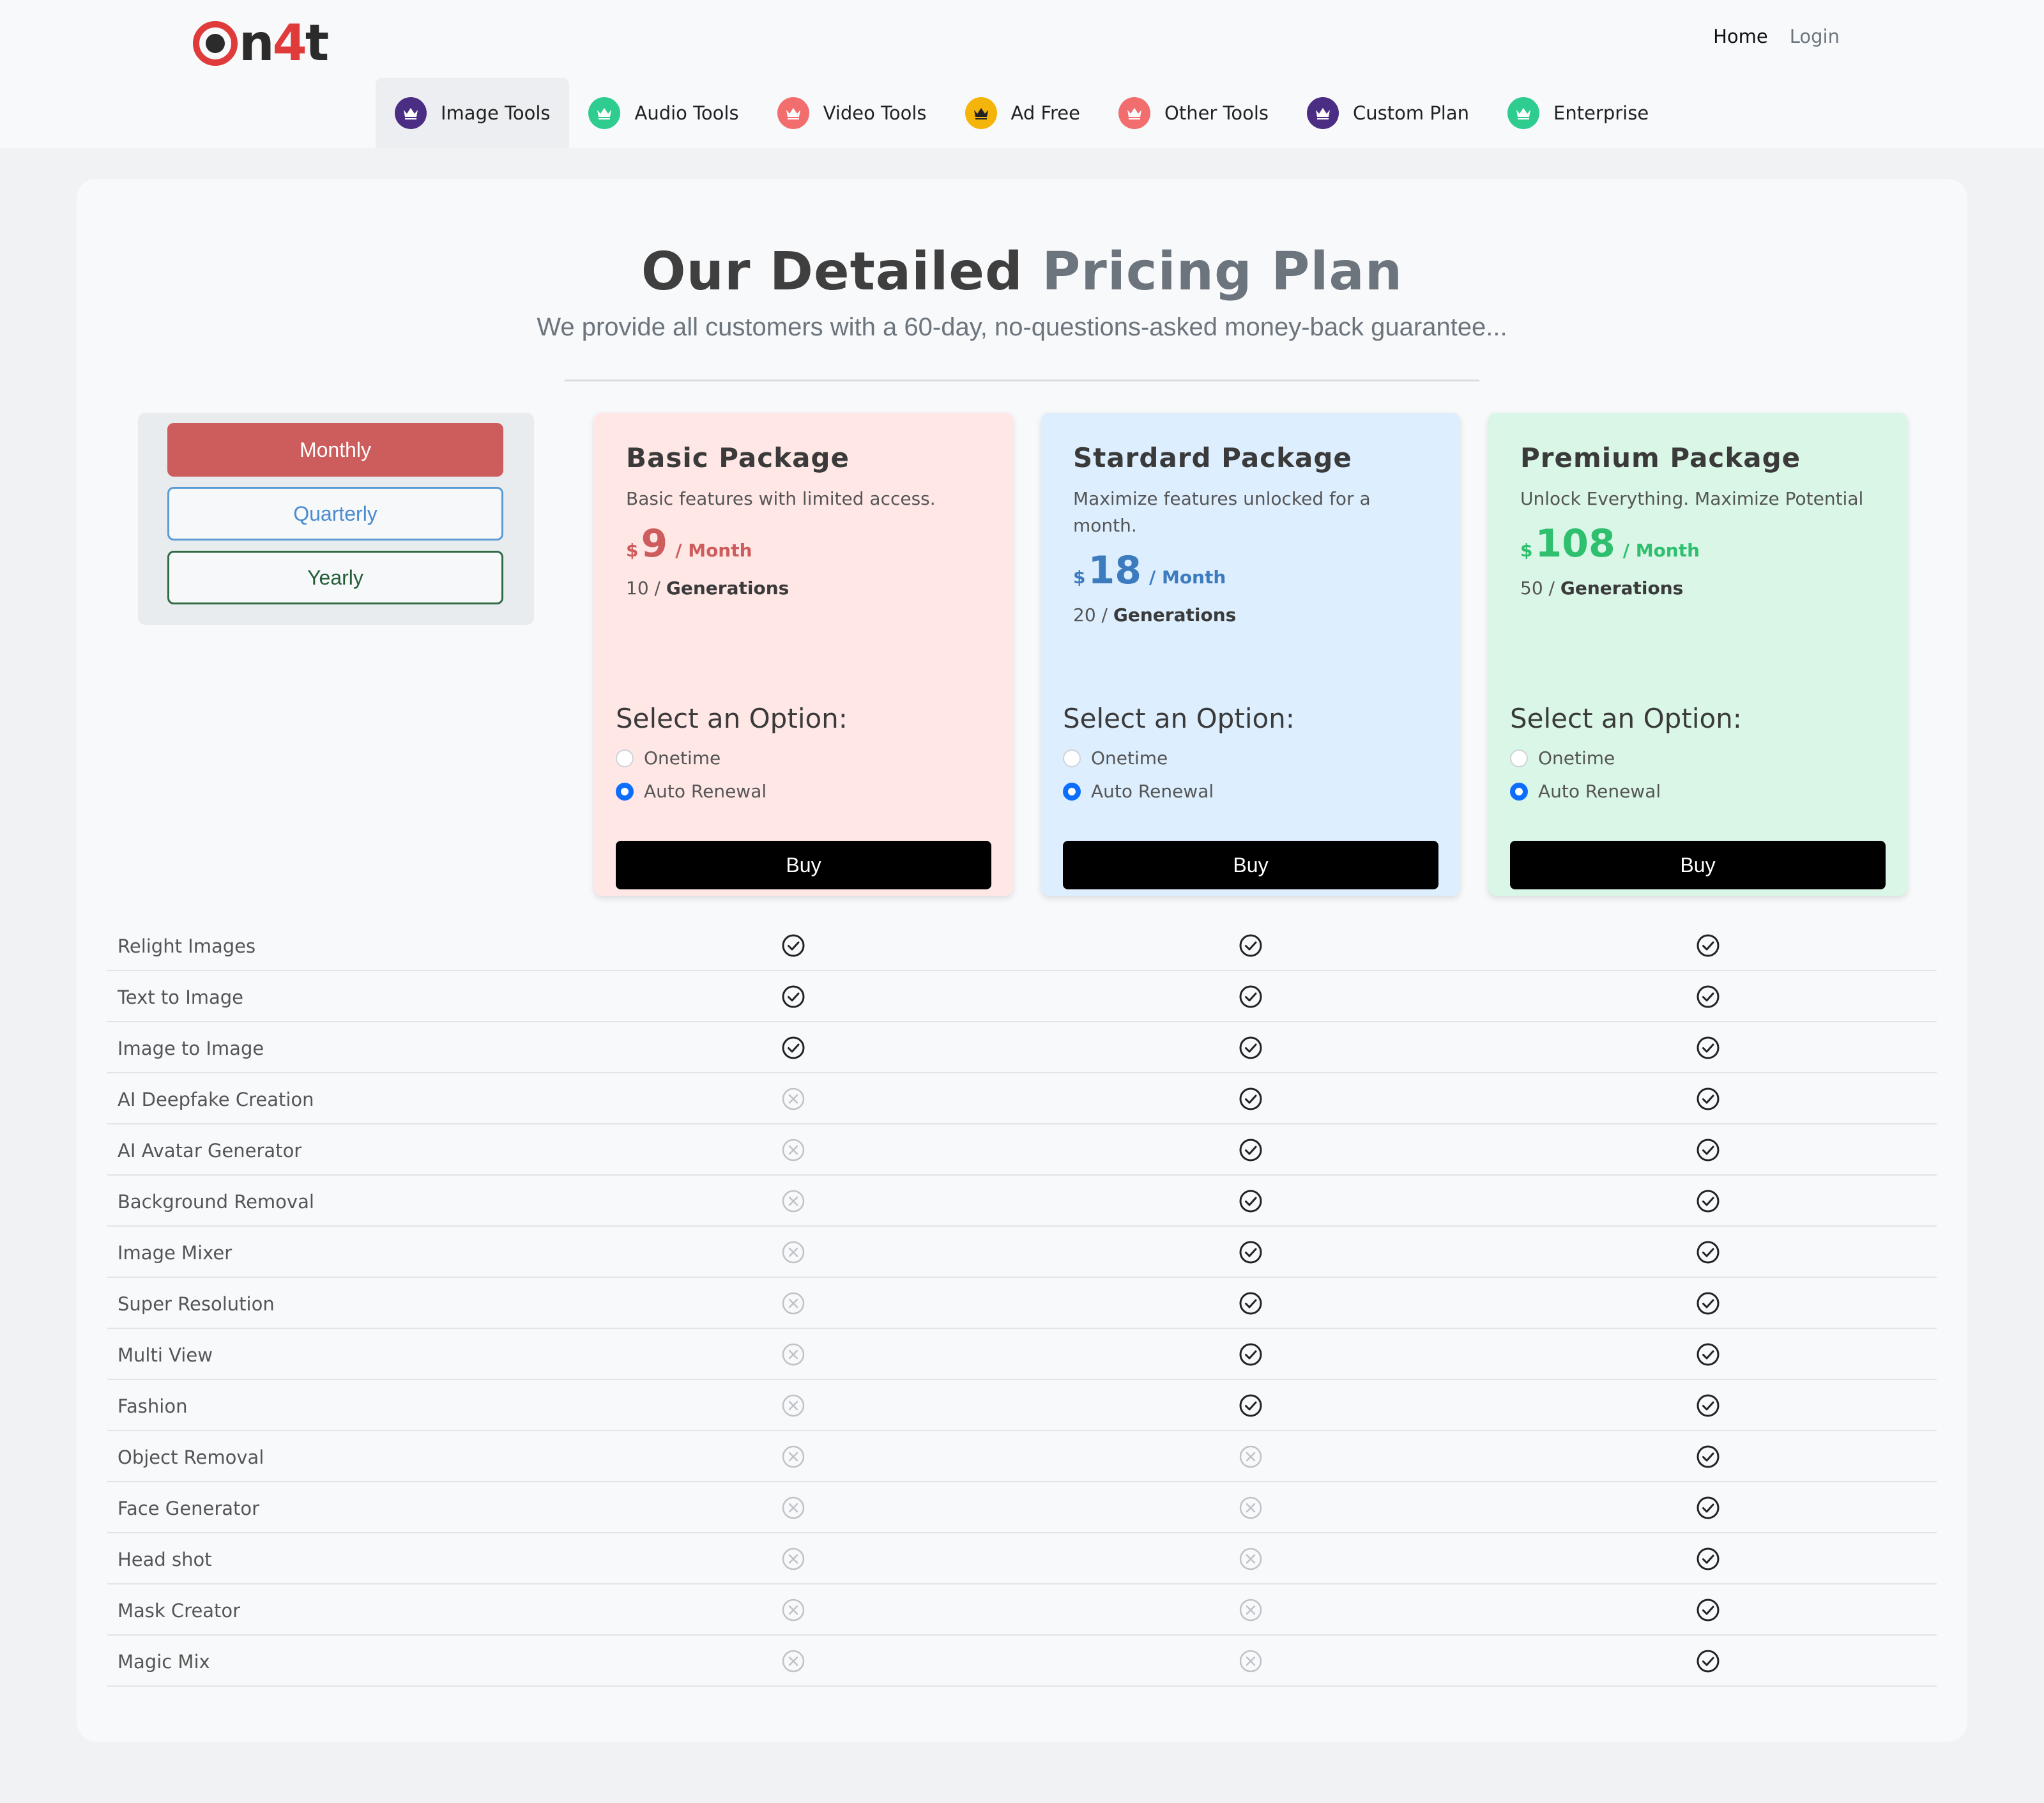 The image size is (2044, 1803). Describe the element at coordinates (335, 577) in the screenshot. I see `billing-yearly-button: Yearly` at that location.